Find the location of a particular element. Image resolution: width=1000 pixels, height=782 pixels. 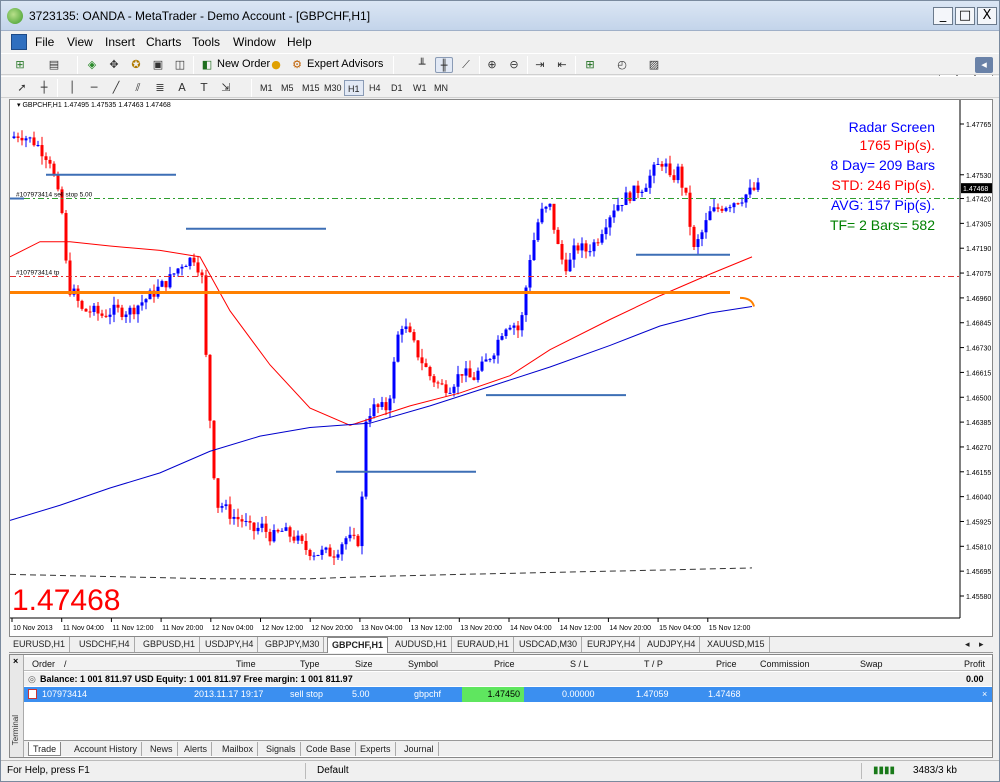

menu-charts: Charts is located at coordinates (163, 42).